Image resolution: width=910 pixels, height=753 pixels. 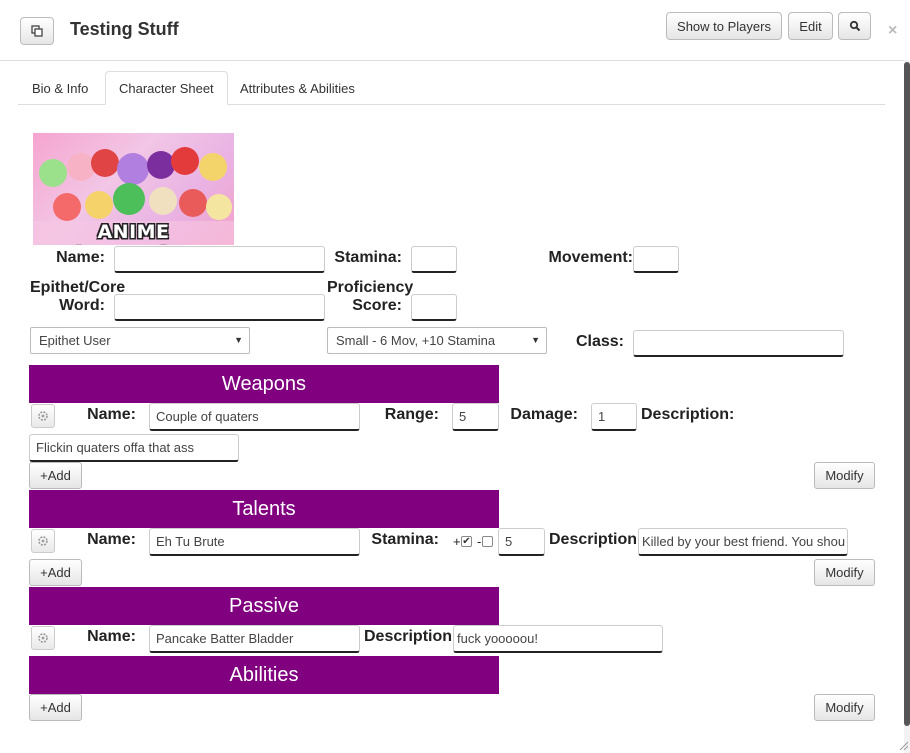 What do you see at coordinates (140, 340) in the screenshot?
I see `epithet-select: Epithet User ▼` at bounding box center [140, 340].